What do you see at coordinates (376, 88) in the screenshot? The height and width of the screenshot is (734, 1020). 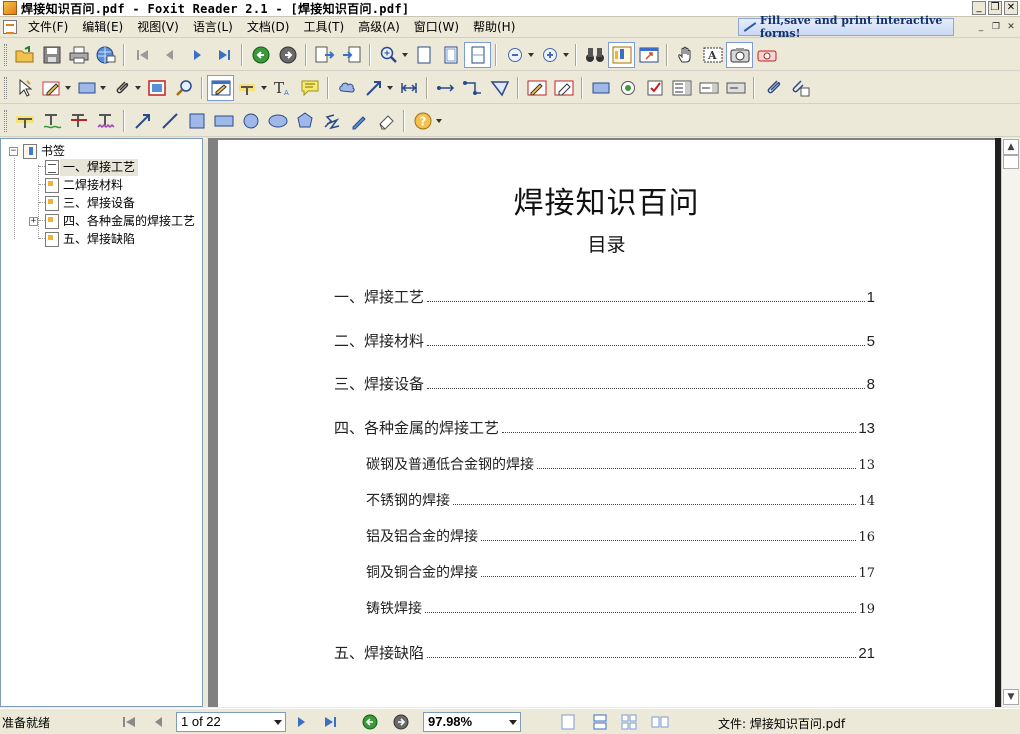 I see `arrow-tool-button` at bounding box center [376, 88].